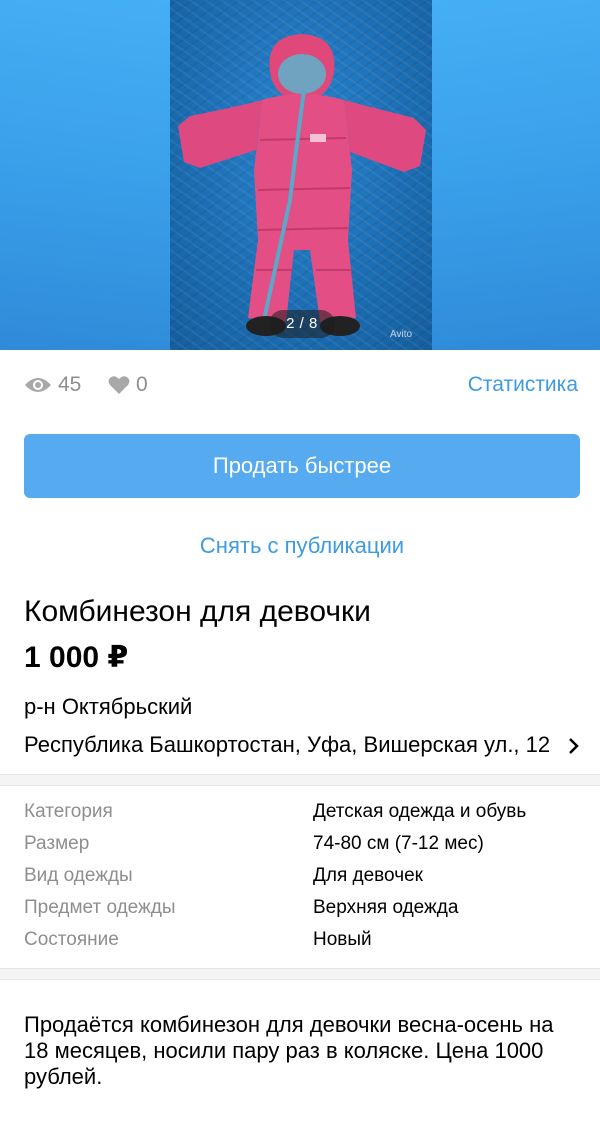 The height and width of the screenshot is (1126, 600). Describe the element at coordinates (302, 846) in the screenshot. I see `param-row: Размер 74-80 см (7-12 мес)` at that location.